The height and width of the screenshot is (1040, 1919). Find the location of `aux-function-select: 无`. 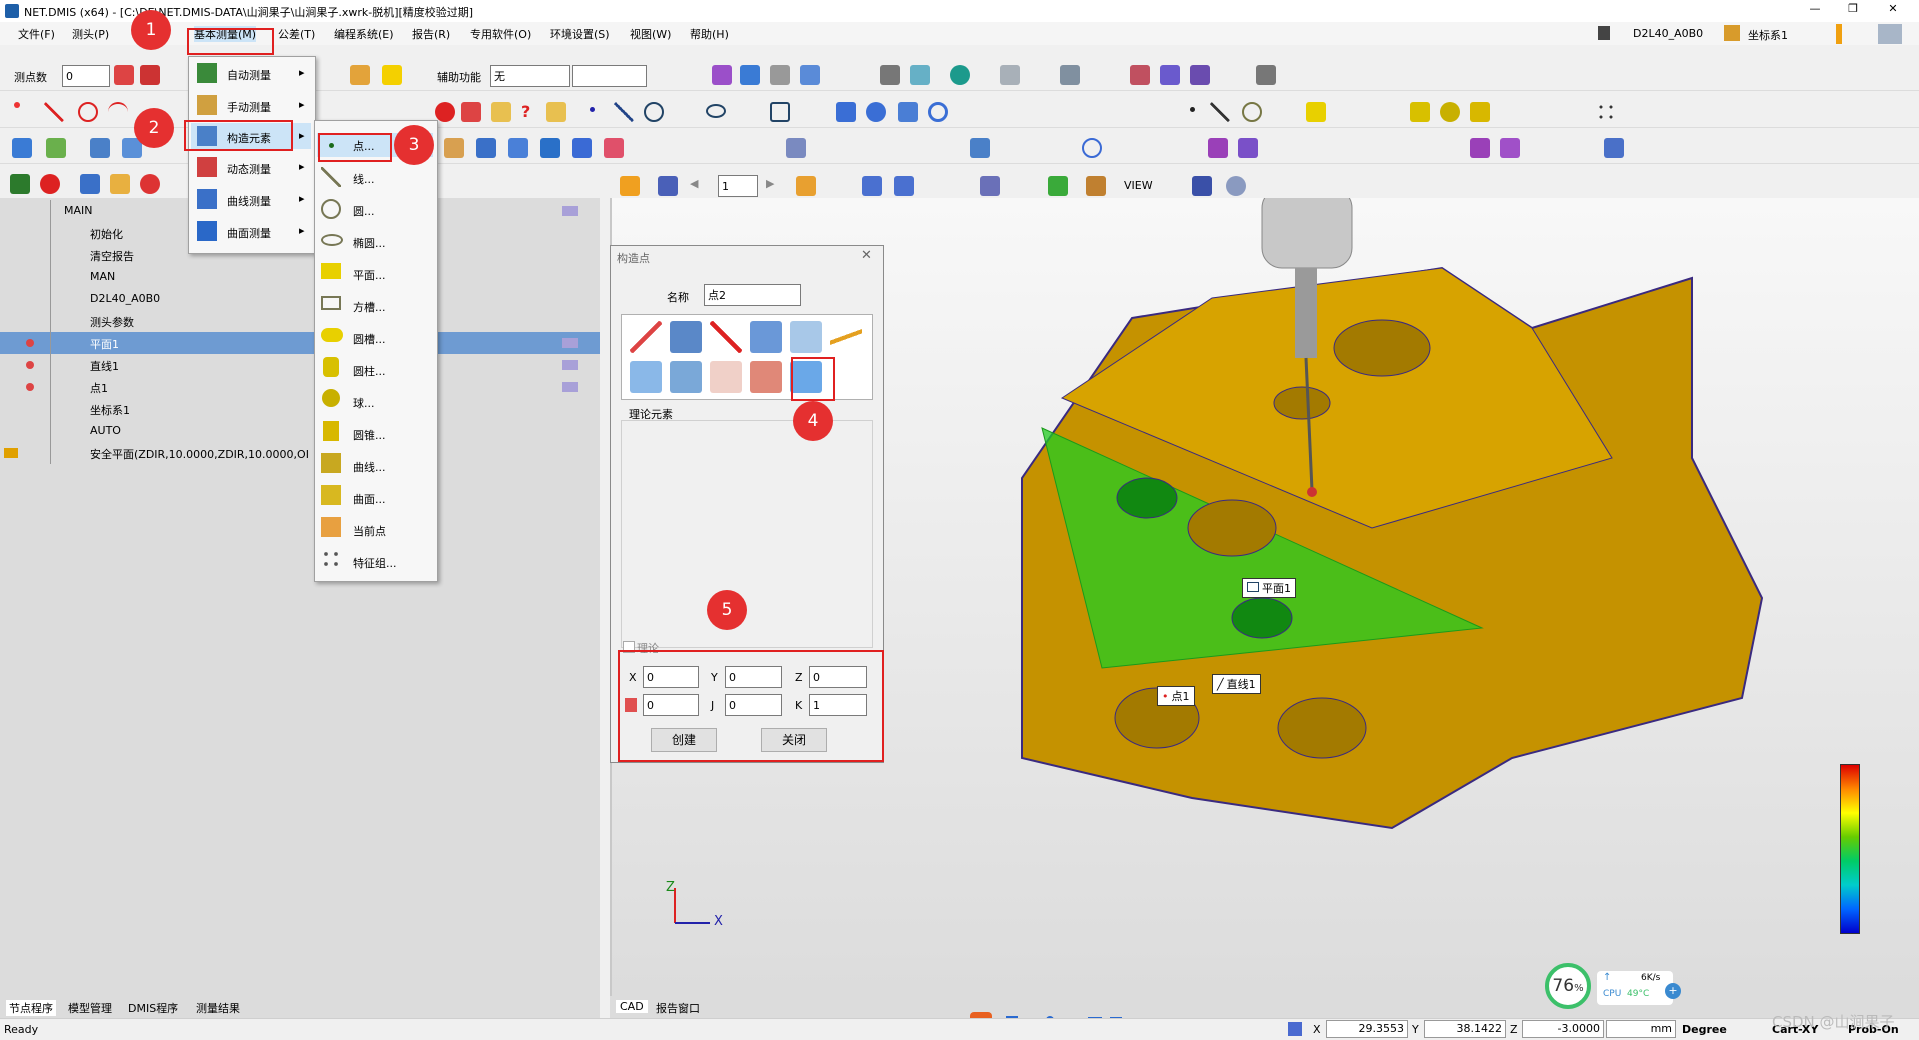

aux-function-select: 无 is located at coordinates (530, 76).